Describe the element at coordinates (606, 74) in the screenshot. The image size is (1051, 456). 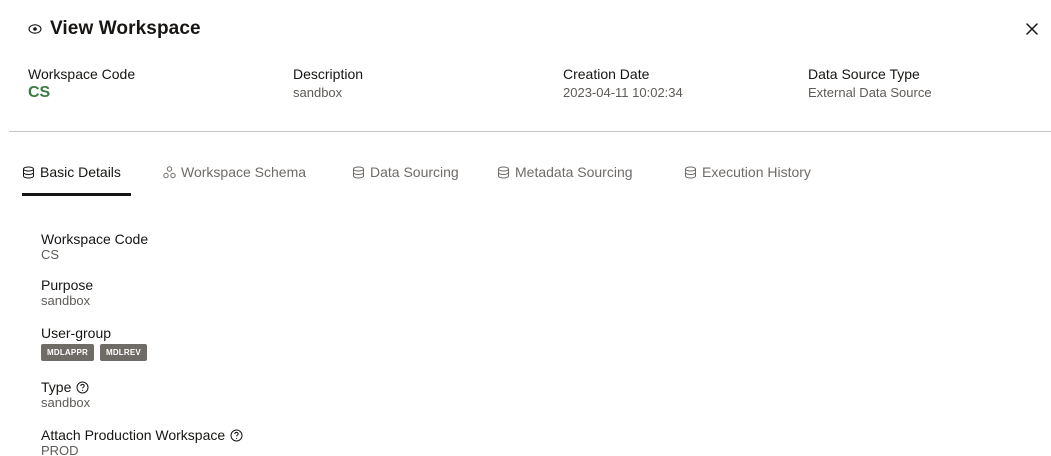
I see `summary-label: Creation Date` at that location.